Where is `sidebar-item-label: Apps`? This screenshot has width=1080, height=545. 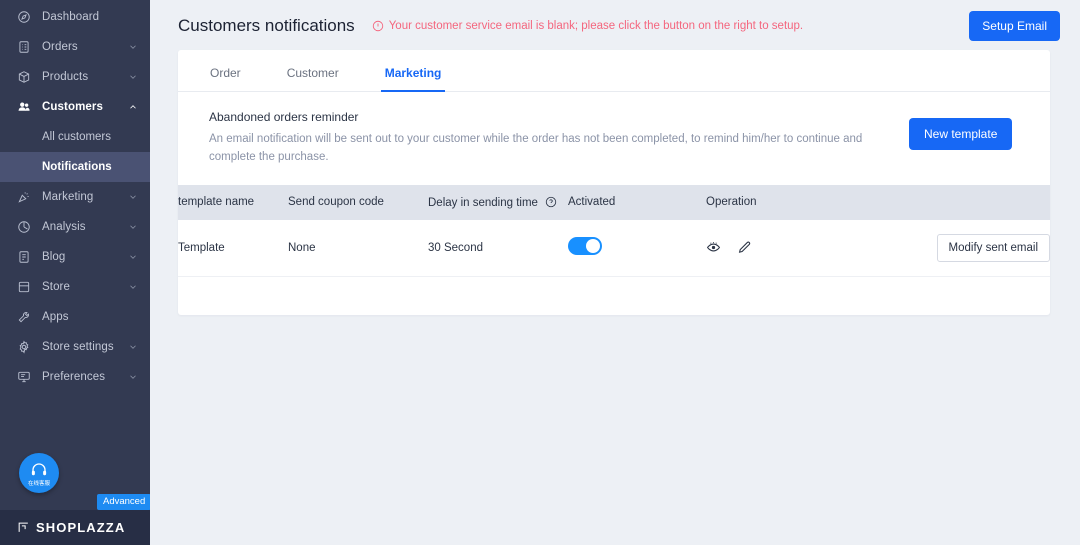
sidebar-item-label: Apps is located at coordinates (55, 317).